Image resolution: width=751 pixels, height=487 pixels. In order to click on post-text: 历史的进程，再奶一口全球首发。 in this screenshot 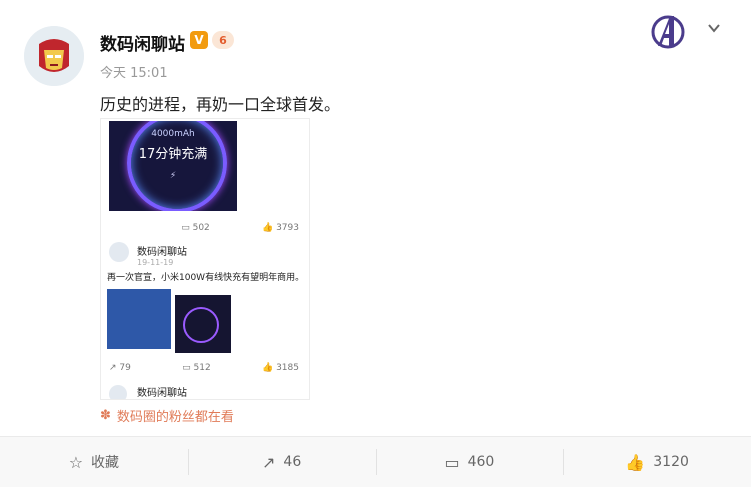, I will do `click(220, 104)`.